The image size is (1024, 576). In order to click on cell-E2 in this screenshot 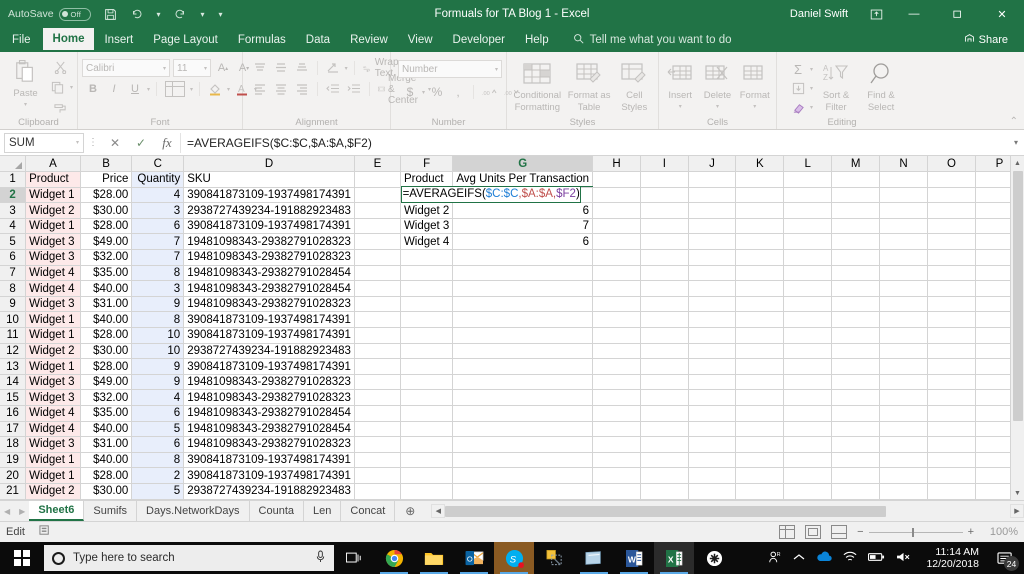, I will do `click(377, 195)`.